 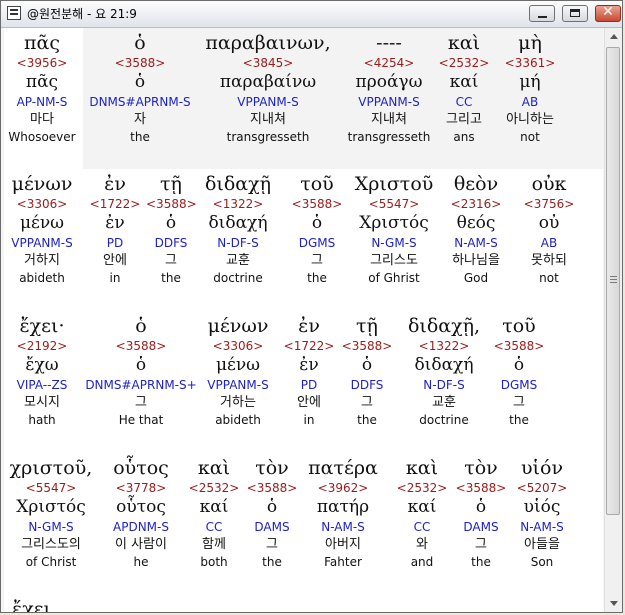 I want to click on interlinear-word: μένων <3306> μένω VPPANM-S 거하지 abideth, so click(x=42, y=229).